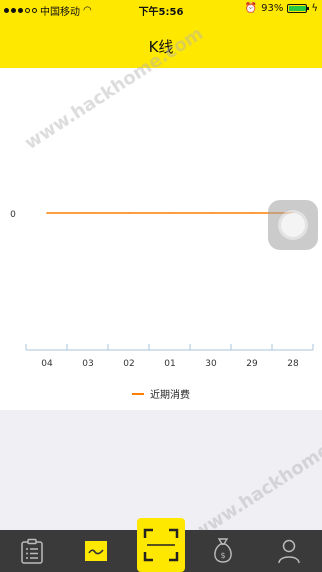 The width and height of the screenshot is (322, 572). I want to click on scan-frame-icon, so click(161, 545).